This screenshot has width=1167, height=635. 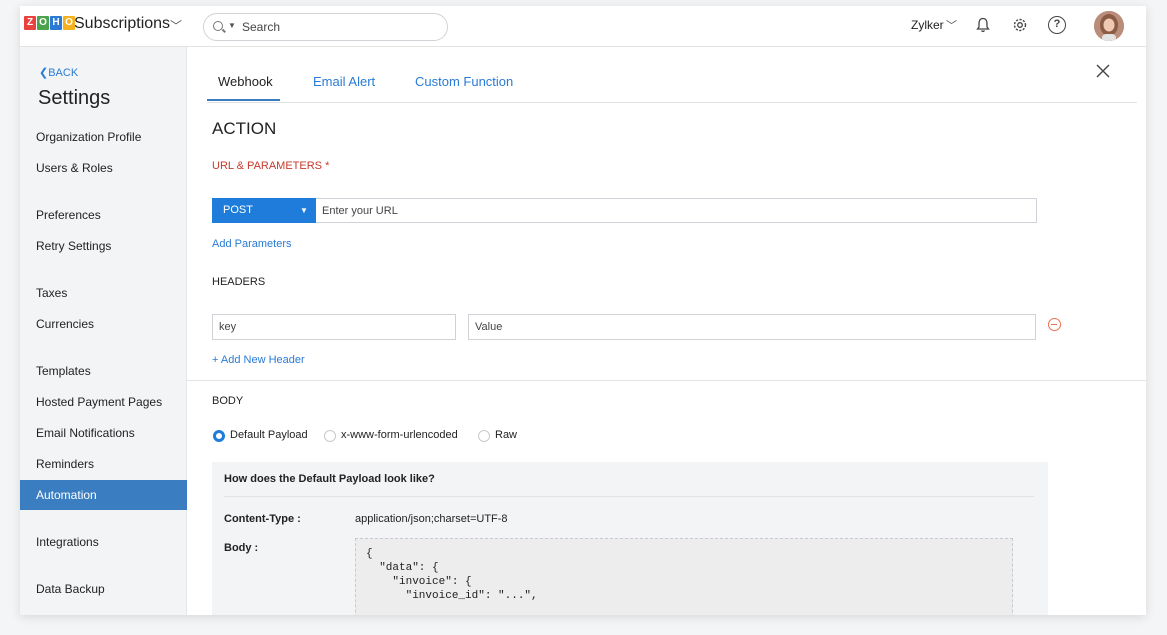 What do you see at coordinates (666, 380) in the screenshot?
I see `section-divider` at bounding box center [666, 380].